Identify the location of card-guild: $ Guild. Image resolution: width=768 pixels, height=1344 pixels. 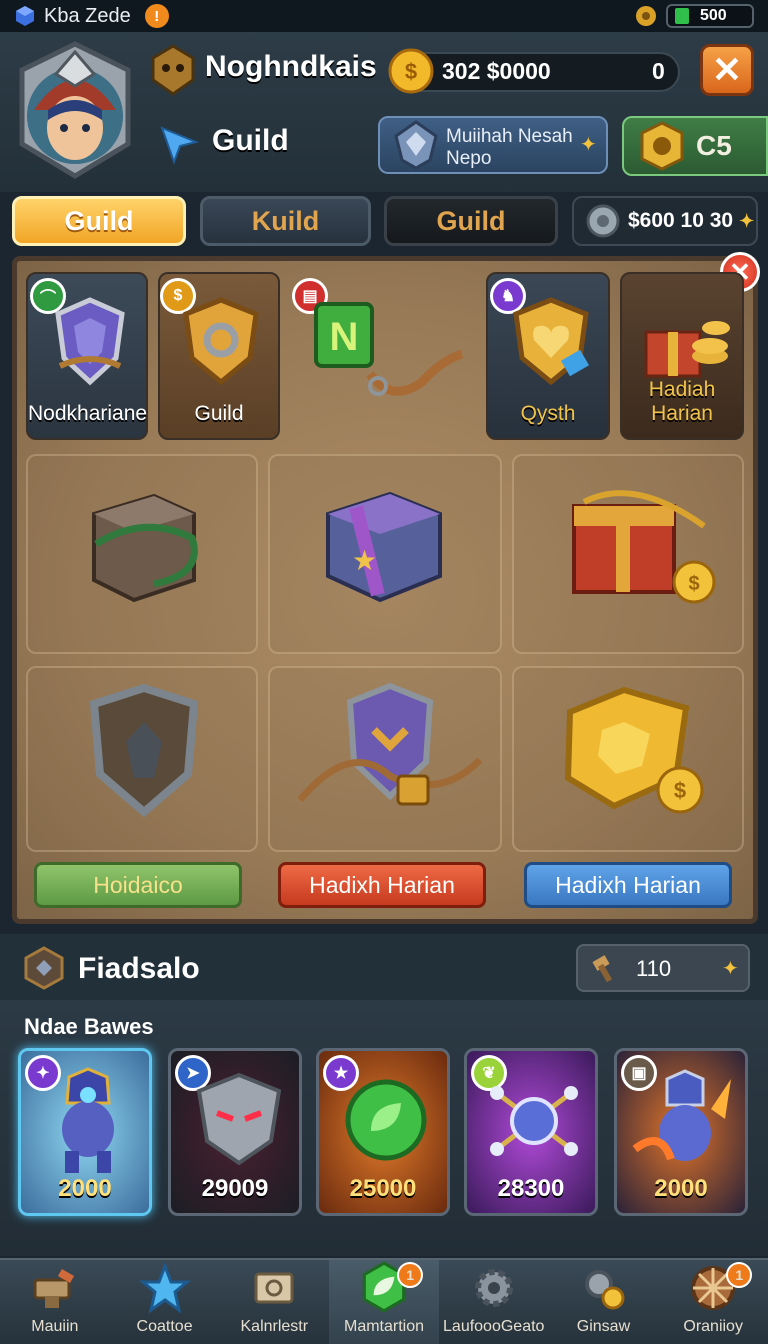
(219, 356).